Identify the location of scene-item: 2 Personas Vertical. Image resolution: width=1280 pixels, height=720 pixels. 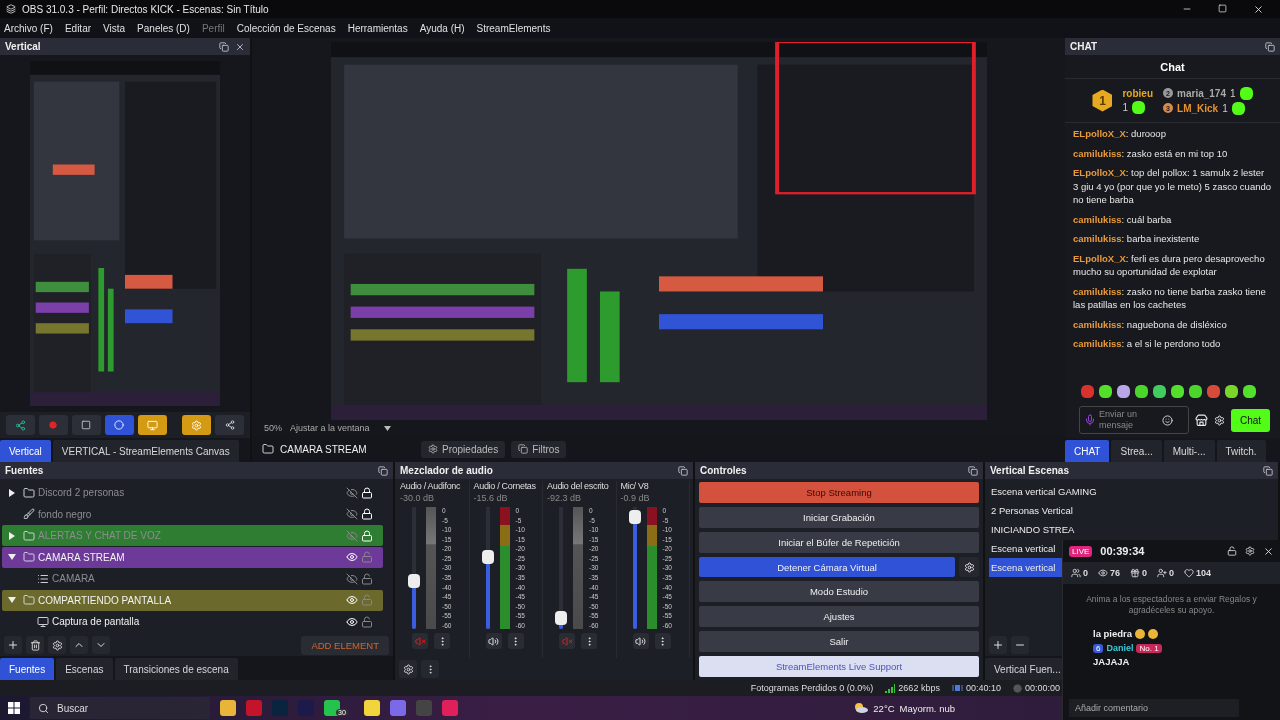
(1131, 510).